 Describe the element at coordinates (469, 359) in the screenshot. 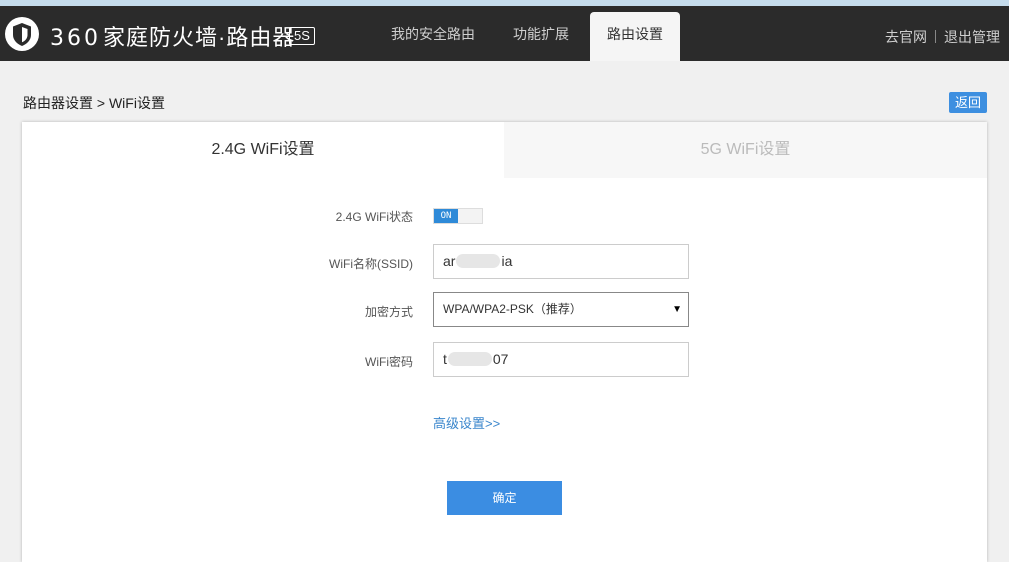

I see `password-redaction` at that location.